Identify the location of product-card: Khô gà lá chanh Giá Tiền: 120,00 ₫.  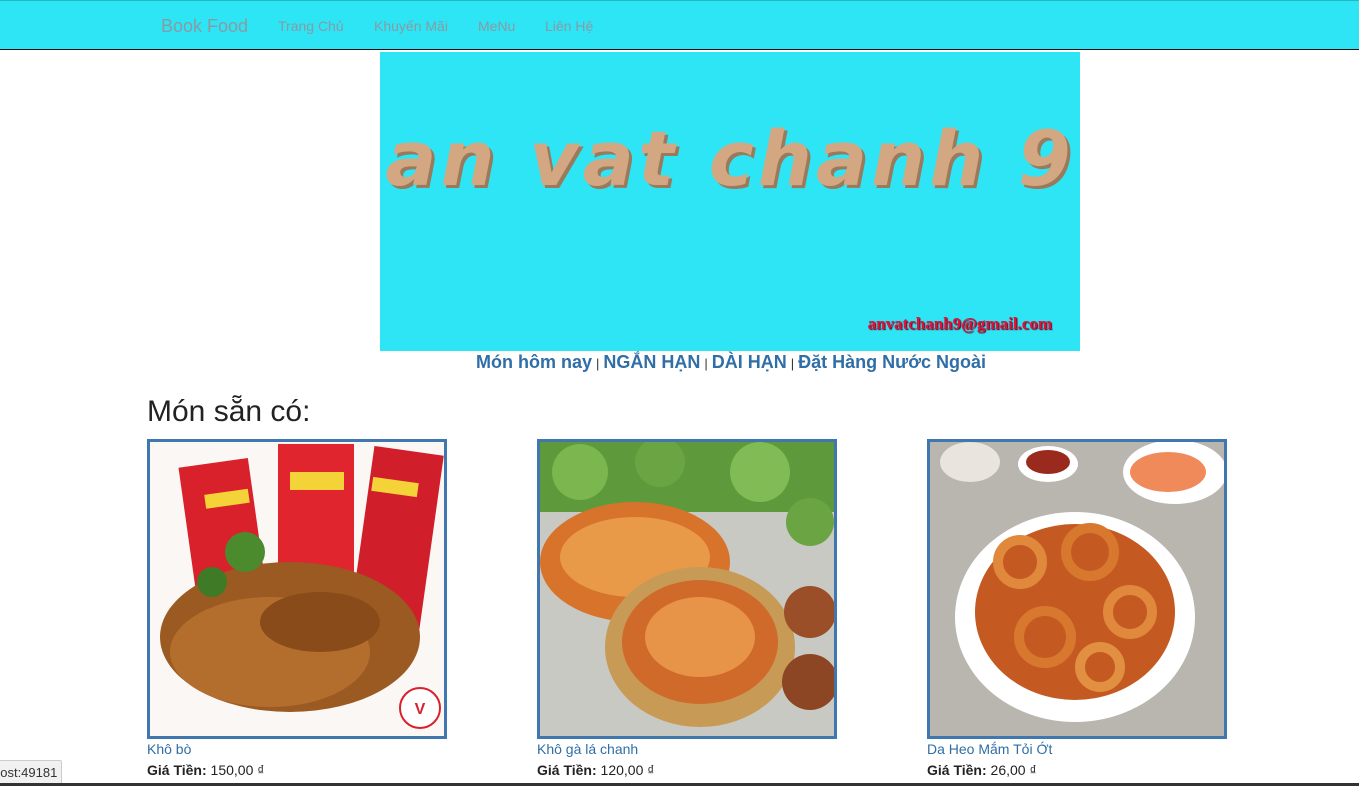
(687, 608).